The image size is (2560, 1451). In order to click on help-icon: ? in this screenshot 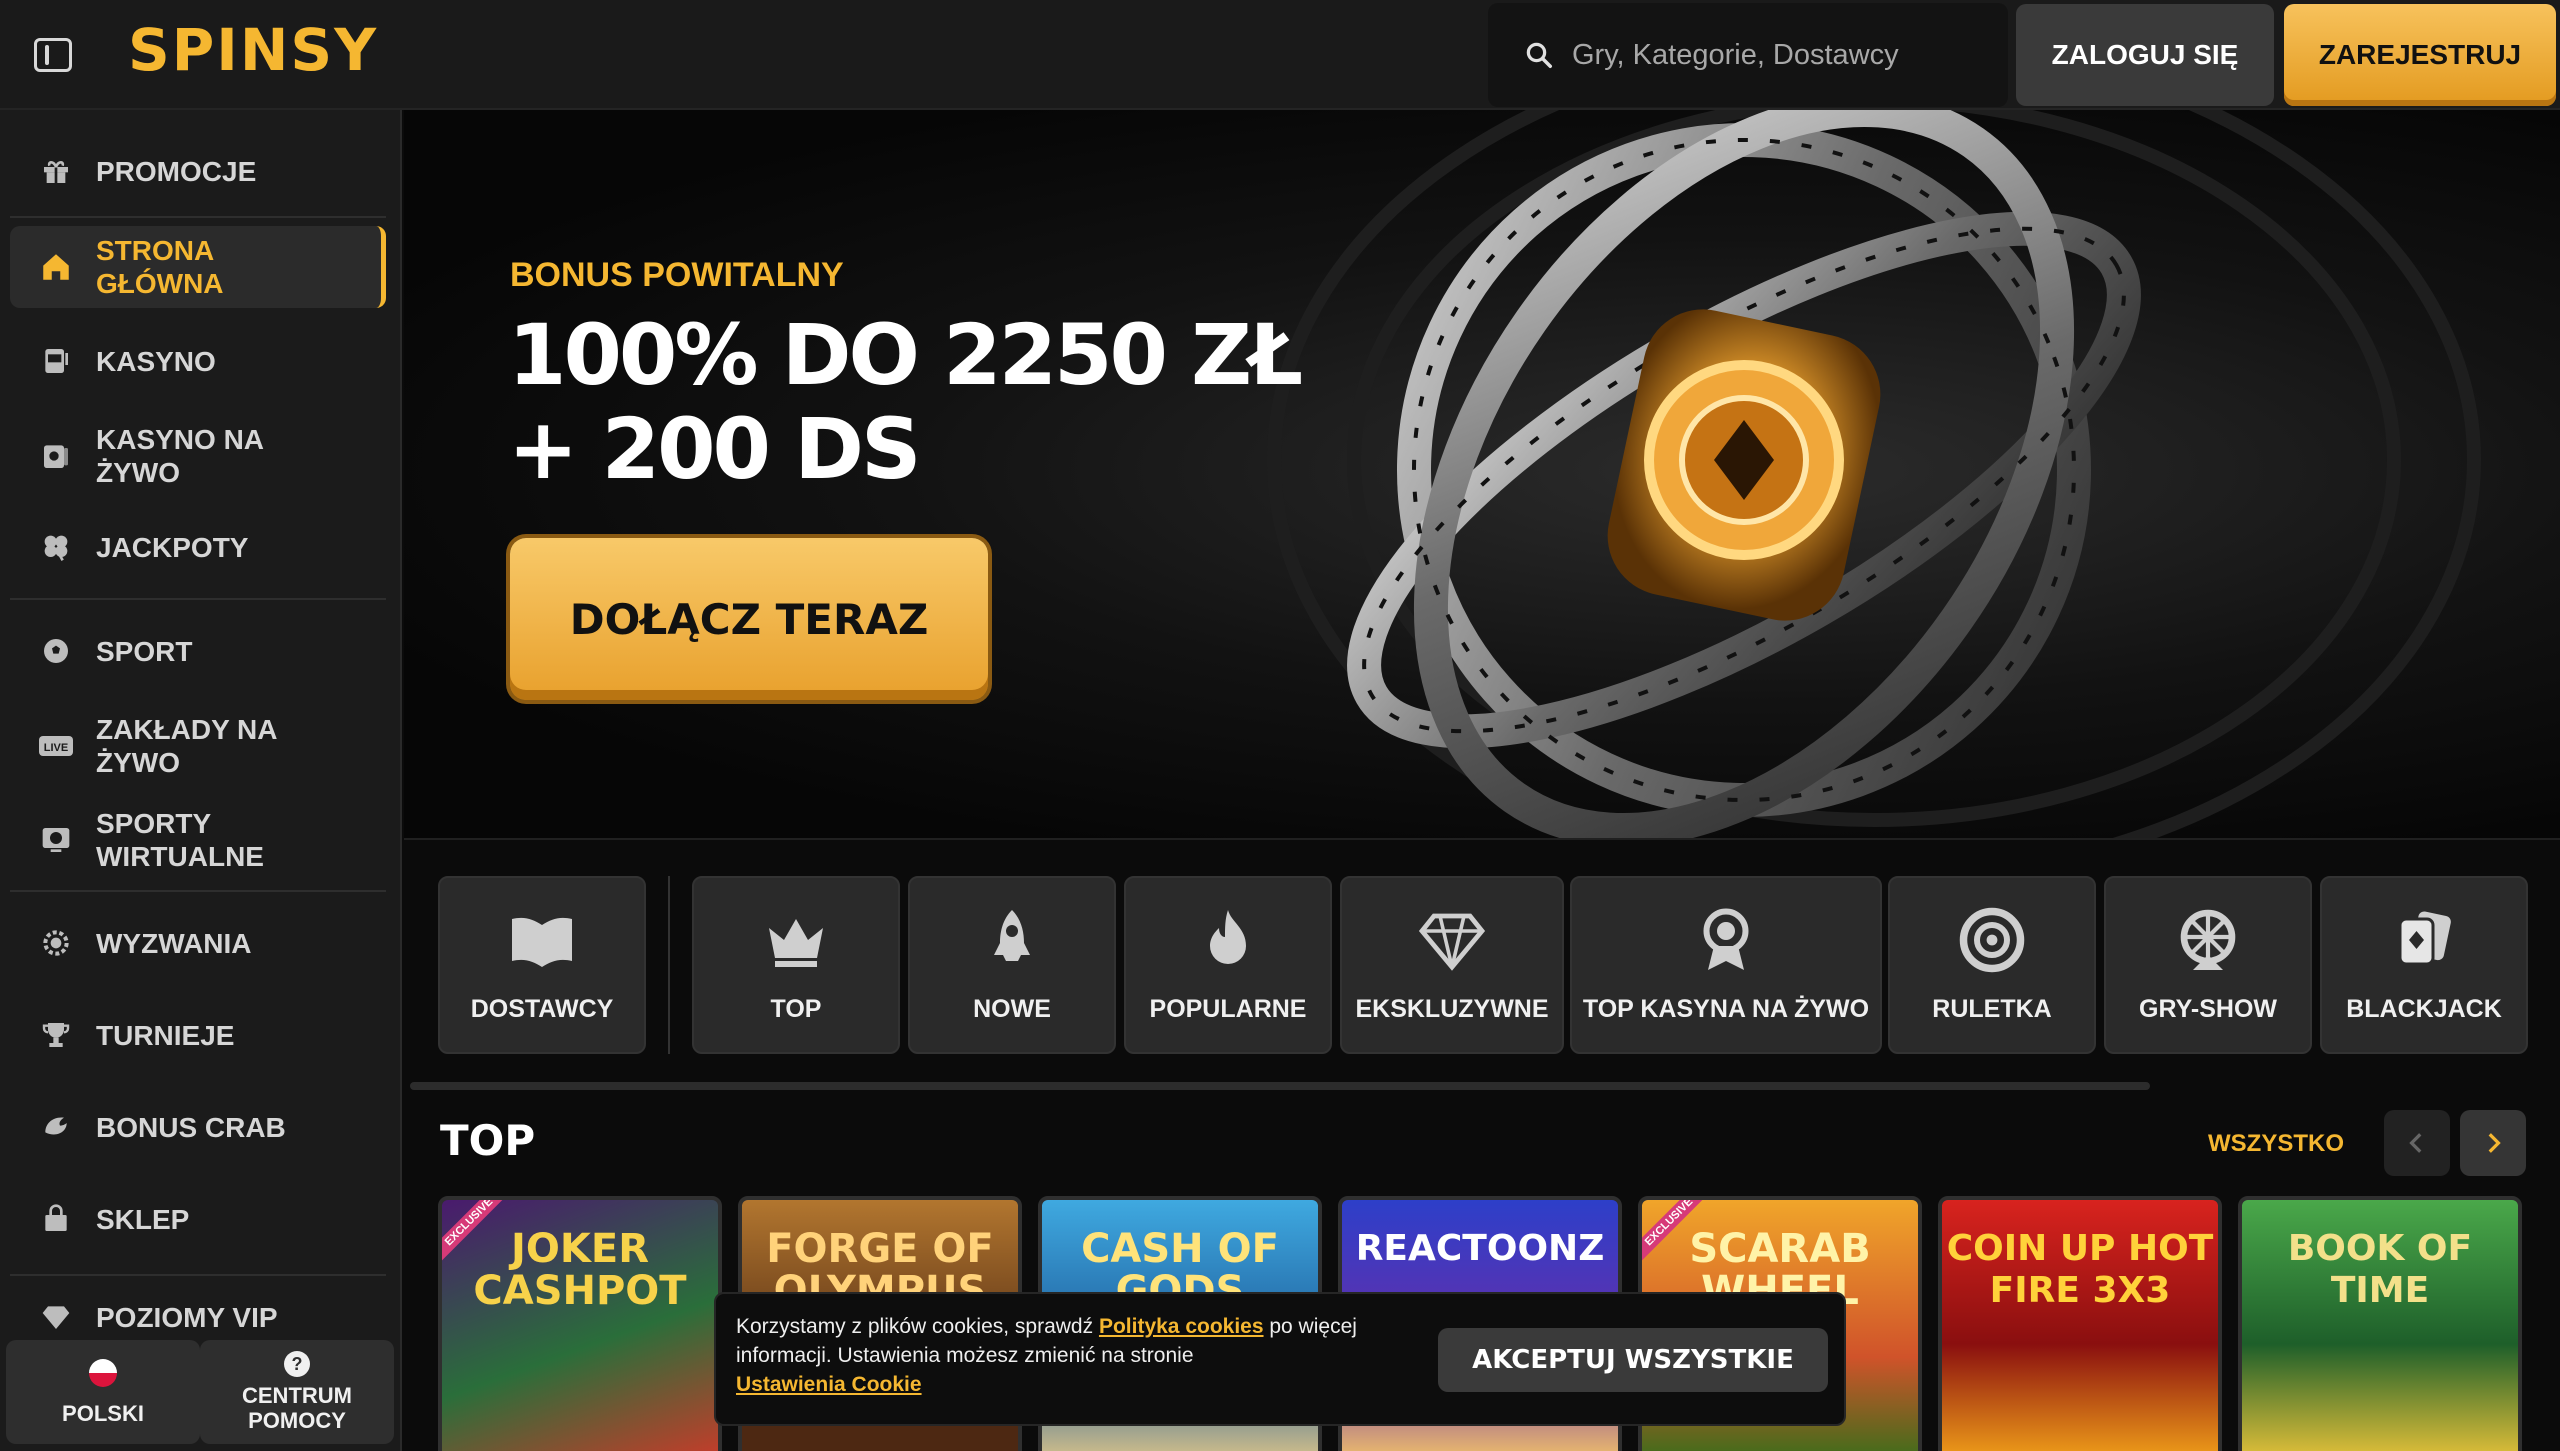, I will do `click(297, 1364)`.